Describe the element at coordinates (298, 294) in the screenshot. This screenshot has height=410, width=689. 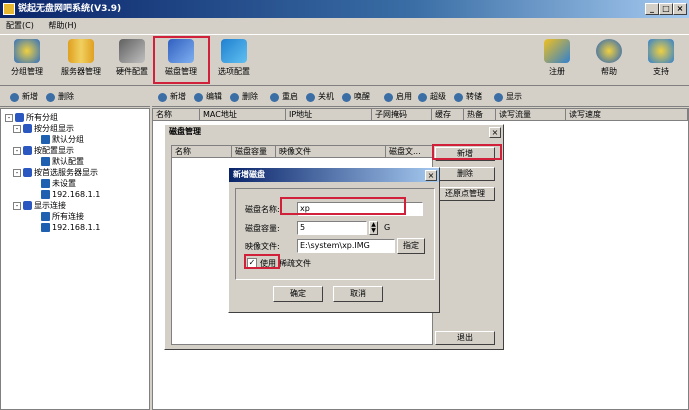
I see `ok-button: 确定` at that location.